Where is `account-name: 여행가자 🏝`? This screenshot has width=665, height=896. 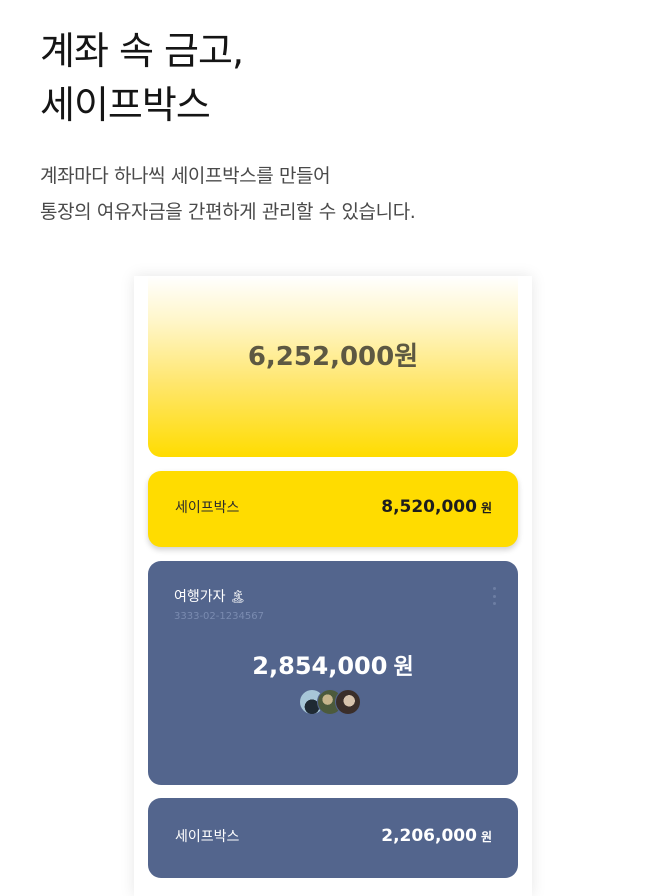
account-name: 여행가자 🏝 is located at coordinates (210, 596).